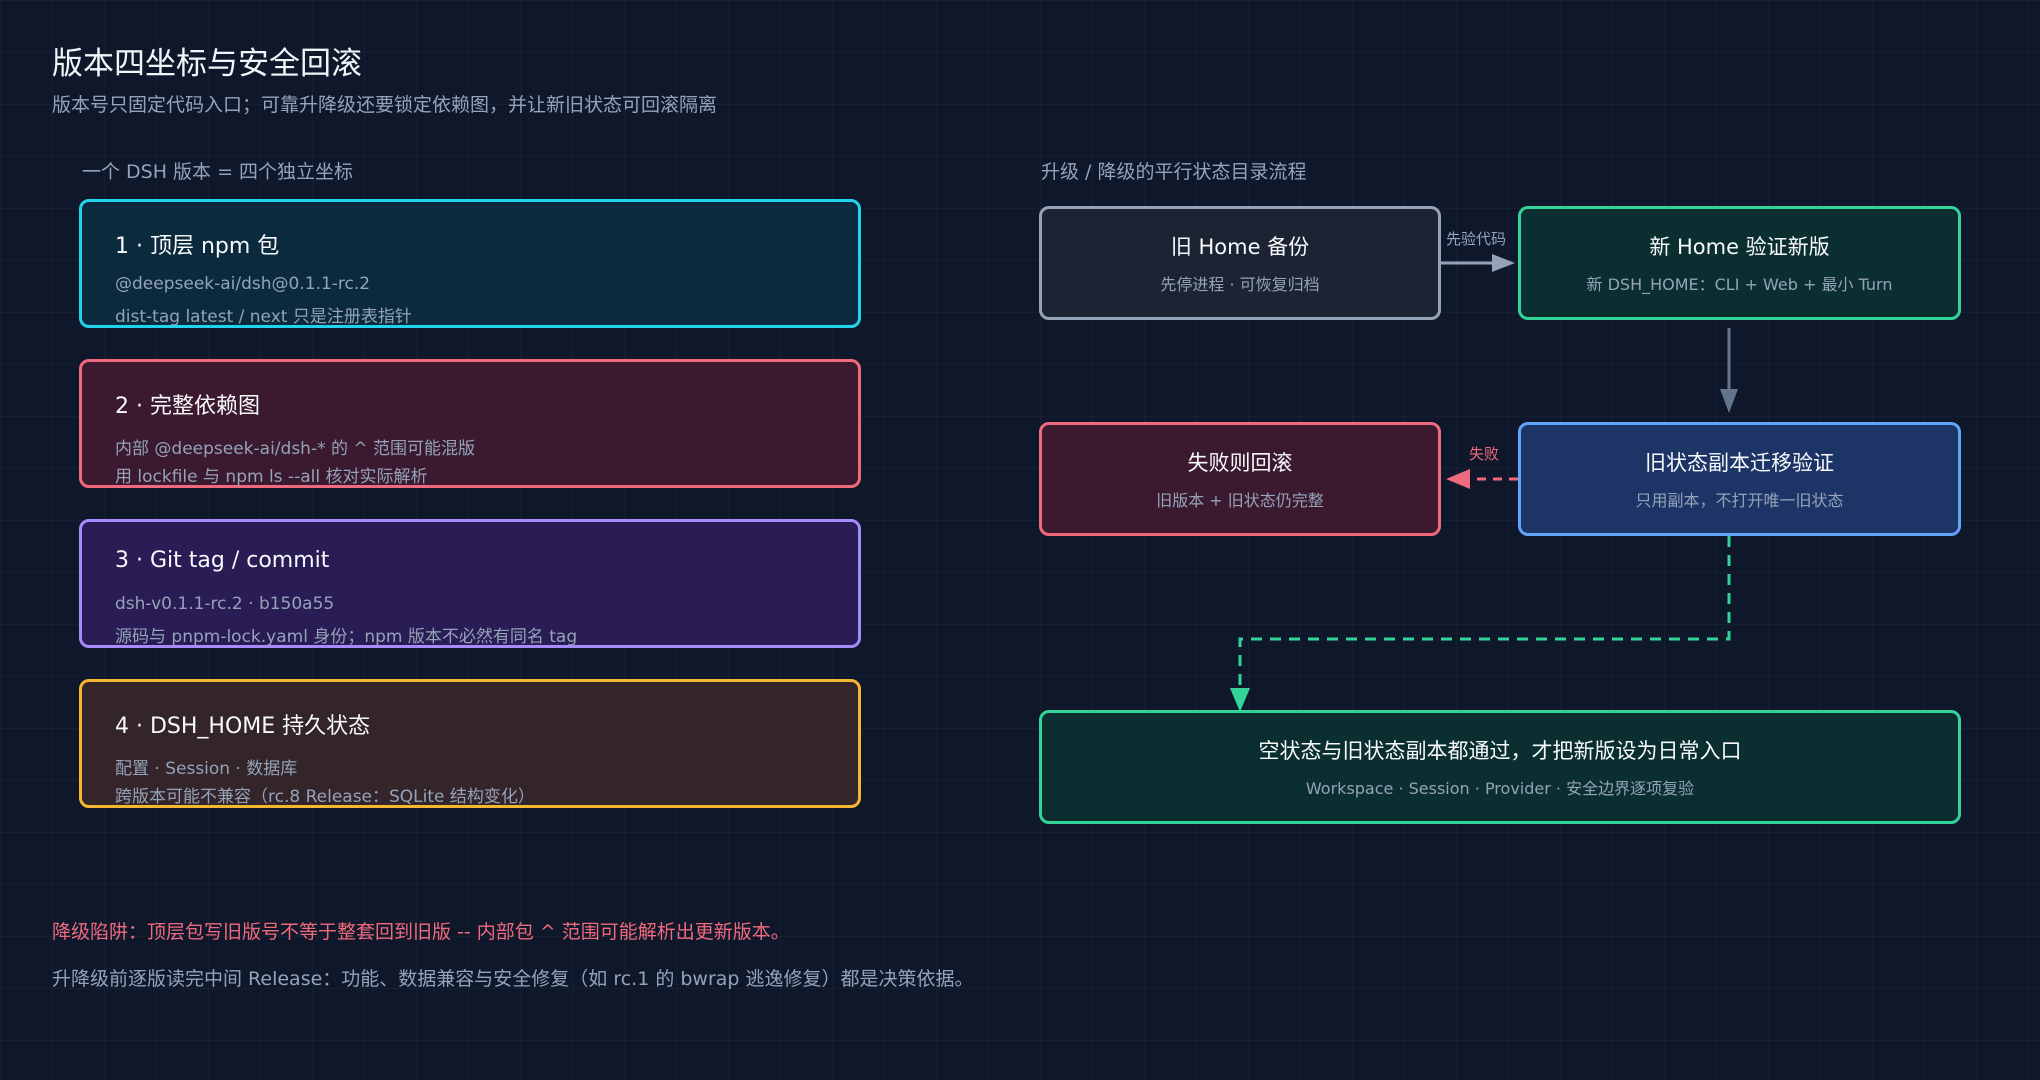 This screenshot has width=2040, height=1080. What do you see at coordinates (1739, 500) in the screenshot?
I see `flow-node-subtitle: 只用副本，不打开唯一旧状态` at bounding box center [1739, 500].